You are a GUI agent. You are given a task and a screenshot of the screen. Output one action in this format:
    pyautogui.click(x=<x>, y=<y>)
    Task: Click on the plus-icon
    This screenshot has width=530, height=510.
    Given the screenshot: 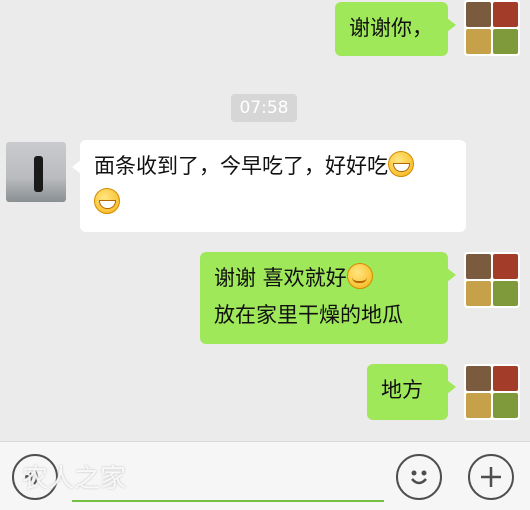 What is the action you would take?
    pyautogui.click(x=491, y=477)
    